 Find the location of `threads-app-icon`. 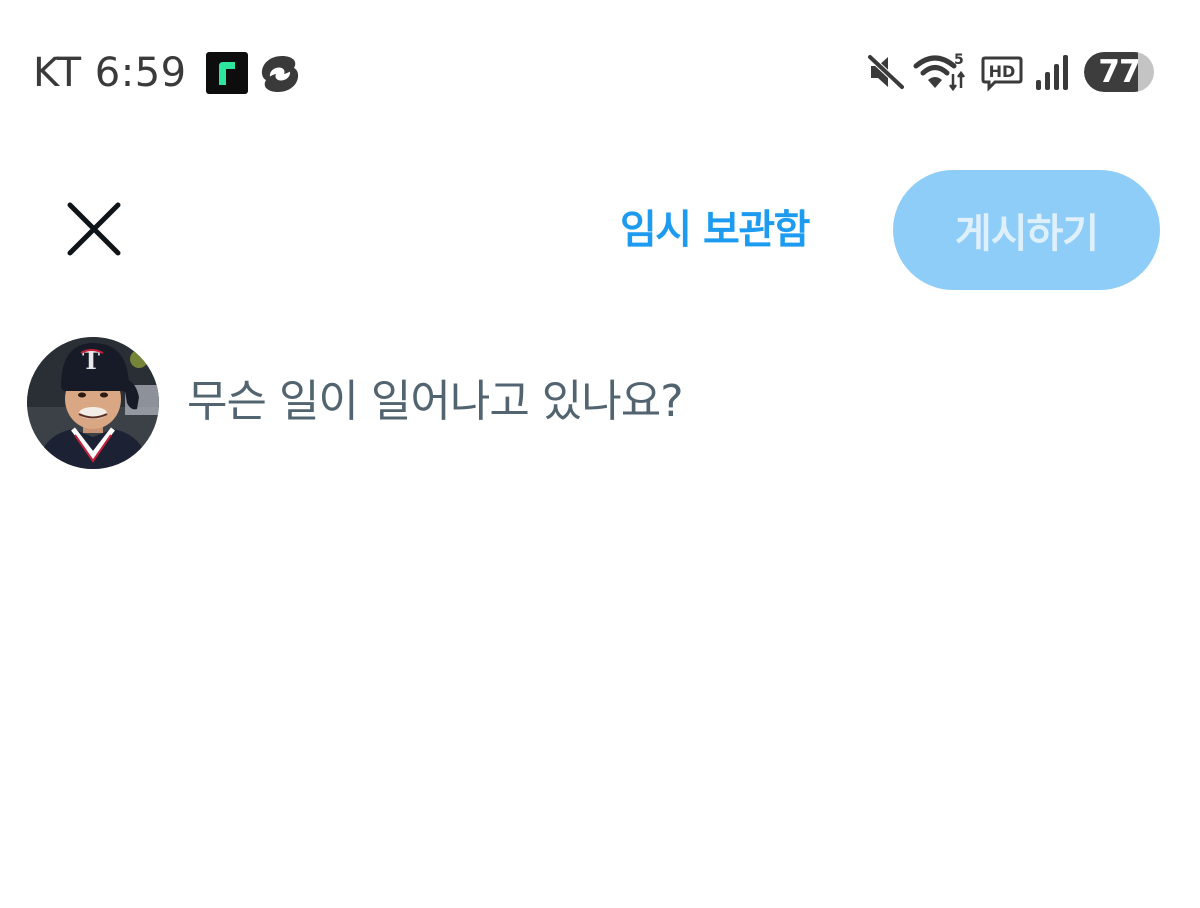

threads-app-icon is located at coordinates (280, 74).